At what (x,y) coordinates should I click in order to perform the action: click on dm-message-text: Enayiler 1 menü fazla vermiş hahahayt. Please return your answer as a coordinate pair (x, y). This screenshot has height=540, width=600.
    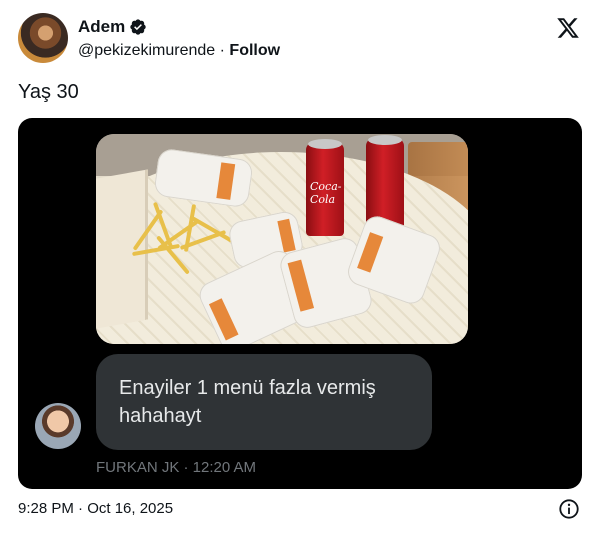
    Looking at the image, I should click on (247, 402).